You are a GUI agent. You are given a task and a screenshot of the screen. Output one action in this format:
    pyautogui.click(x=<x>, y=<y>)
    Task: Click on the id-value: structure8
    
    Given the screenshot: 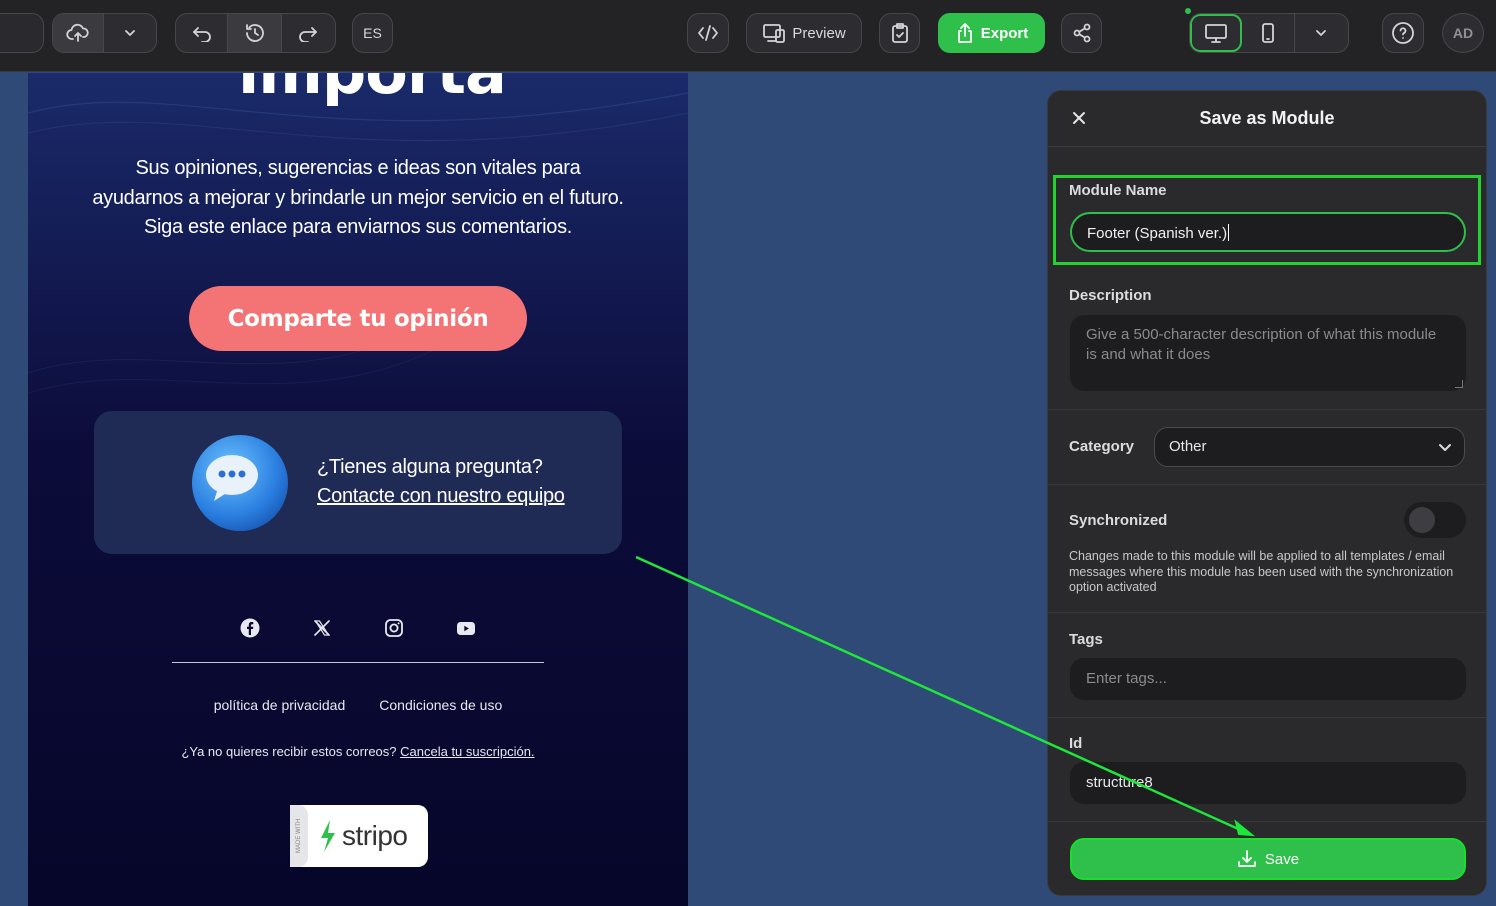 What is the action you would take?
    pyautogui.click(x=1119, y=782)
    